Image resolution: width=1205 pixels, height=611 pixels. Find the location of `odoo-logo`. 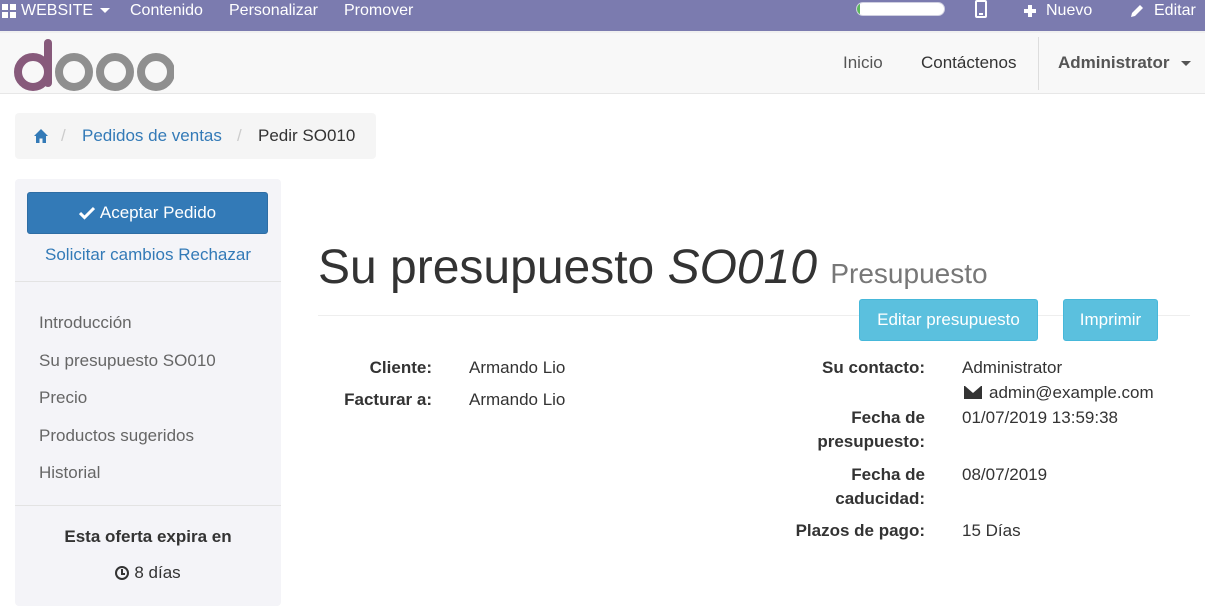

odoo-logo is located at coordinates (94, 65).